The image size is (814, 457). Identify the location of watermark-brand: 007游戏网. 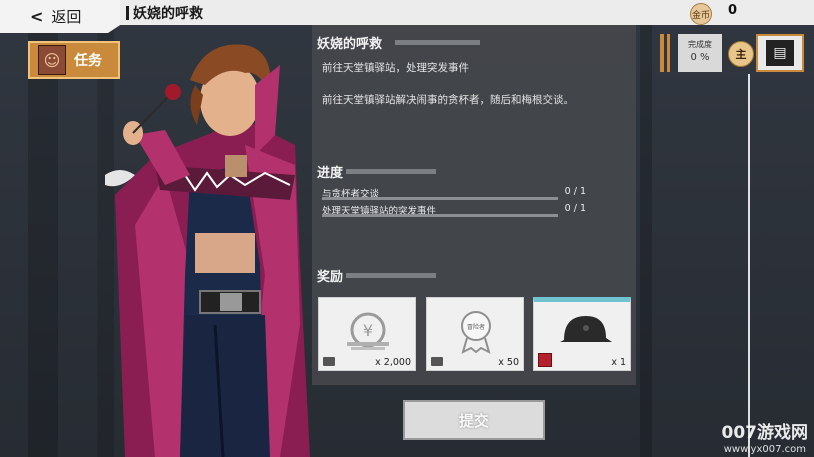
(765, 433).